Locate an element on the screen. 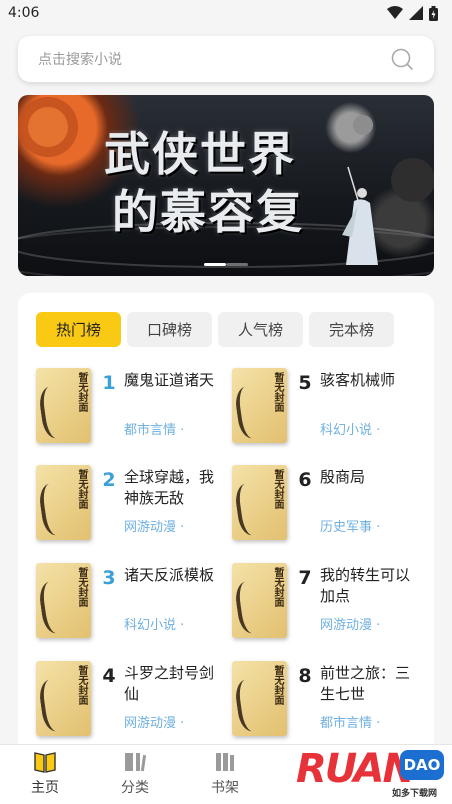  pager-dot is located at coordinates (237, 264).